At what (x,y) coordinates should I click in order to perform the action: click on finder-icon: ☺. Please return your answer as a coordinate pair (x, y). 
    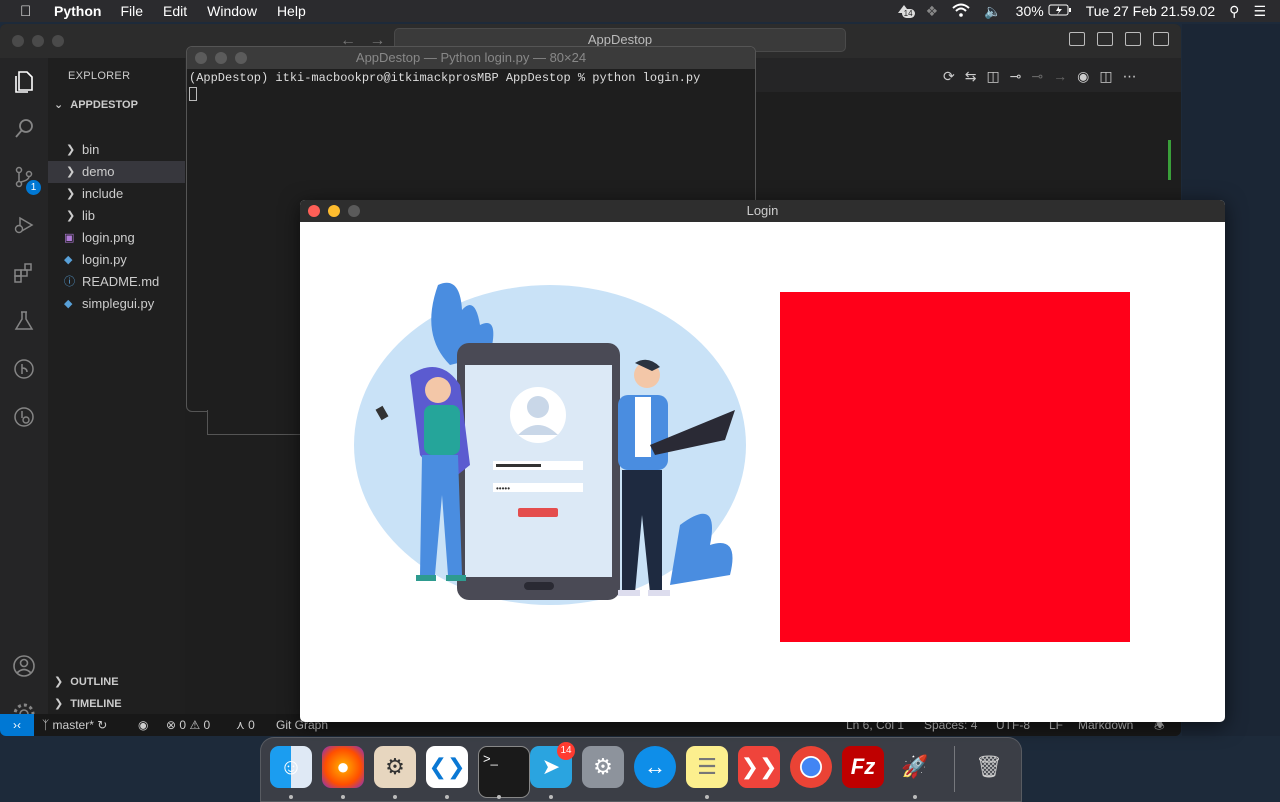
    Looking at the image, I should click on (291, 767).